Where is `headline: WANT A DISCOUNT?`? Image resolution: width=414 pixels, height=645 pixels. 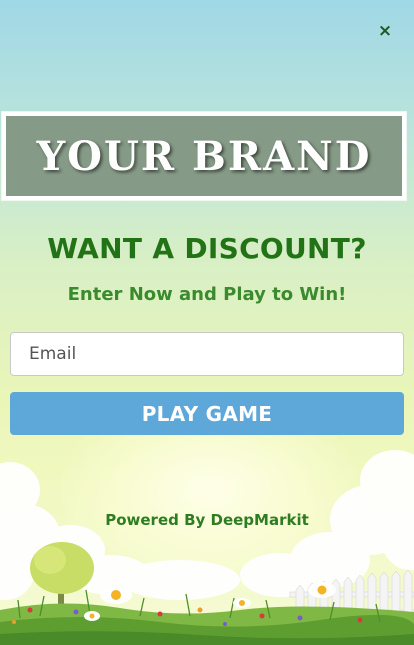 headline: WANT A DISCOUNT? is located at coordinates (207, 248).